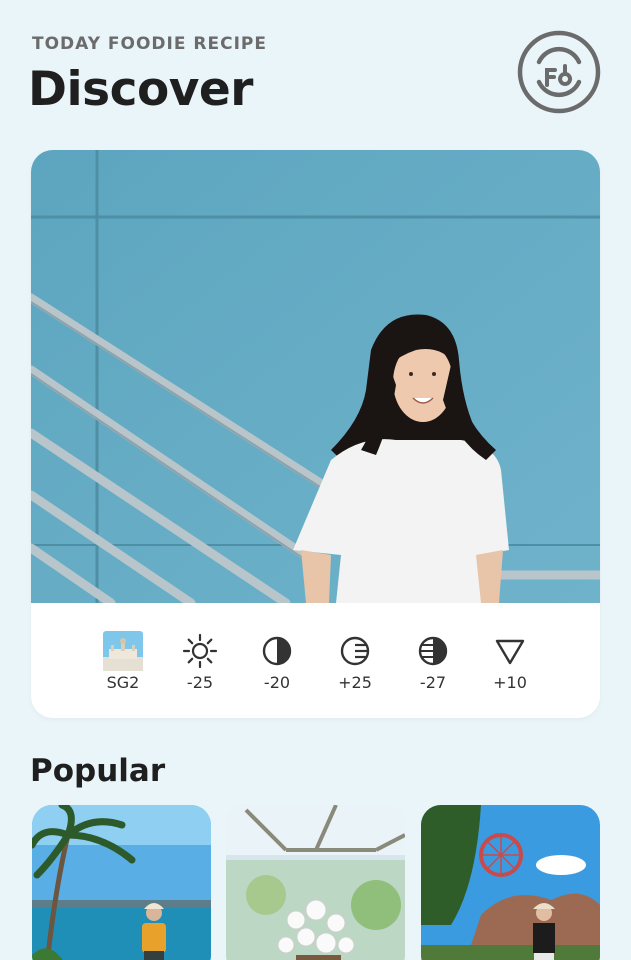  Describe the element at coordinates (277, 682) in the screenshot. I see `contrast-value: -20` at that location.